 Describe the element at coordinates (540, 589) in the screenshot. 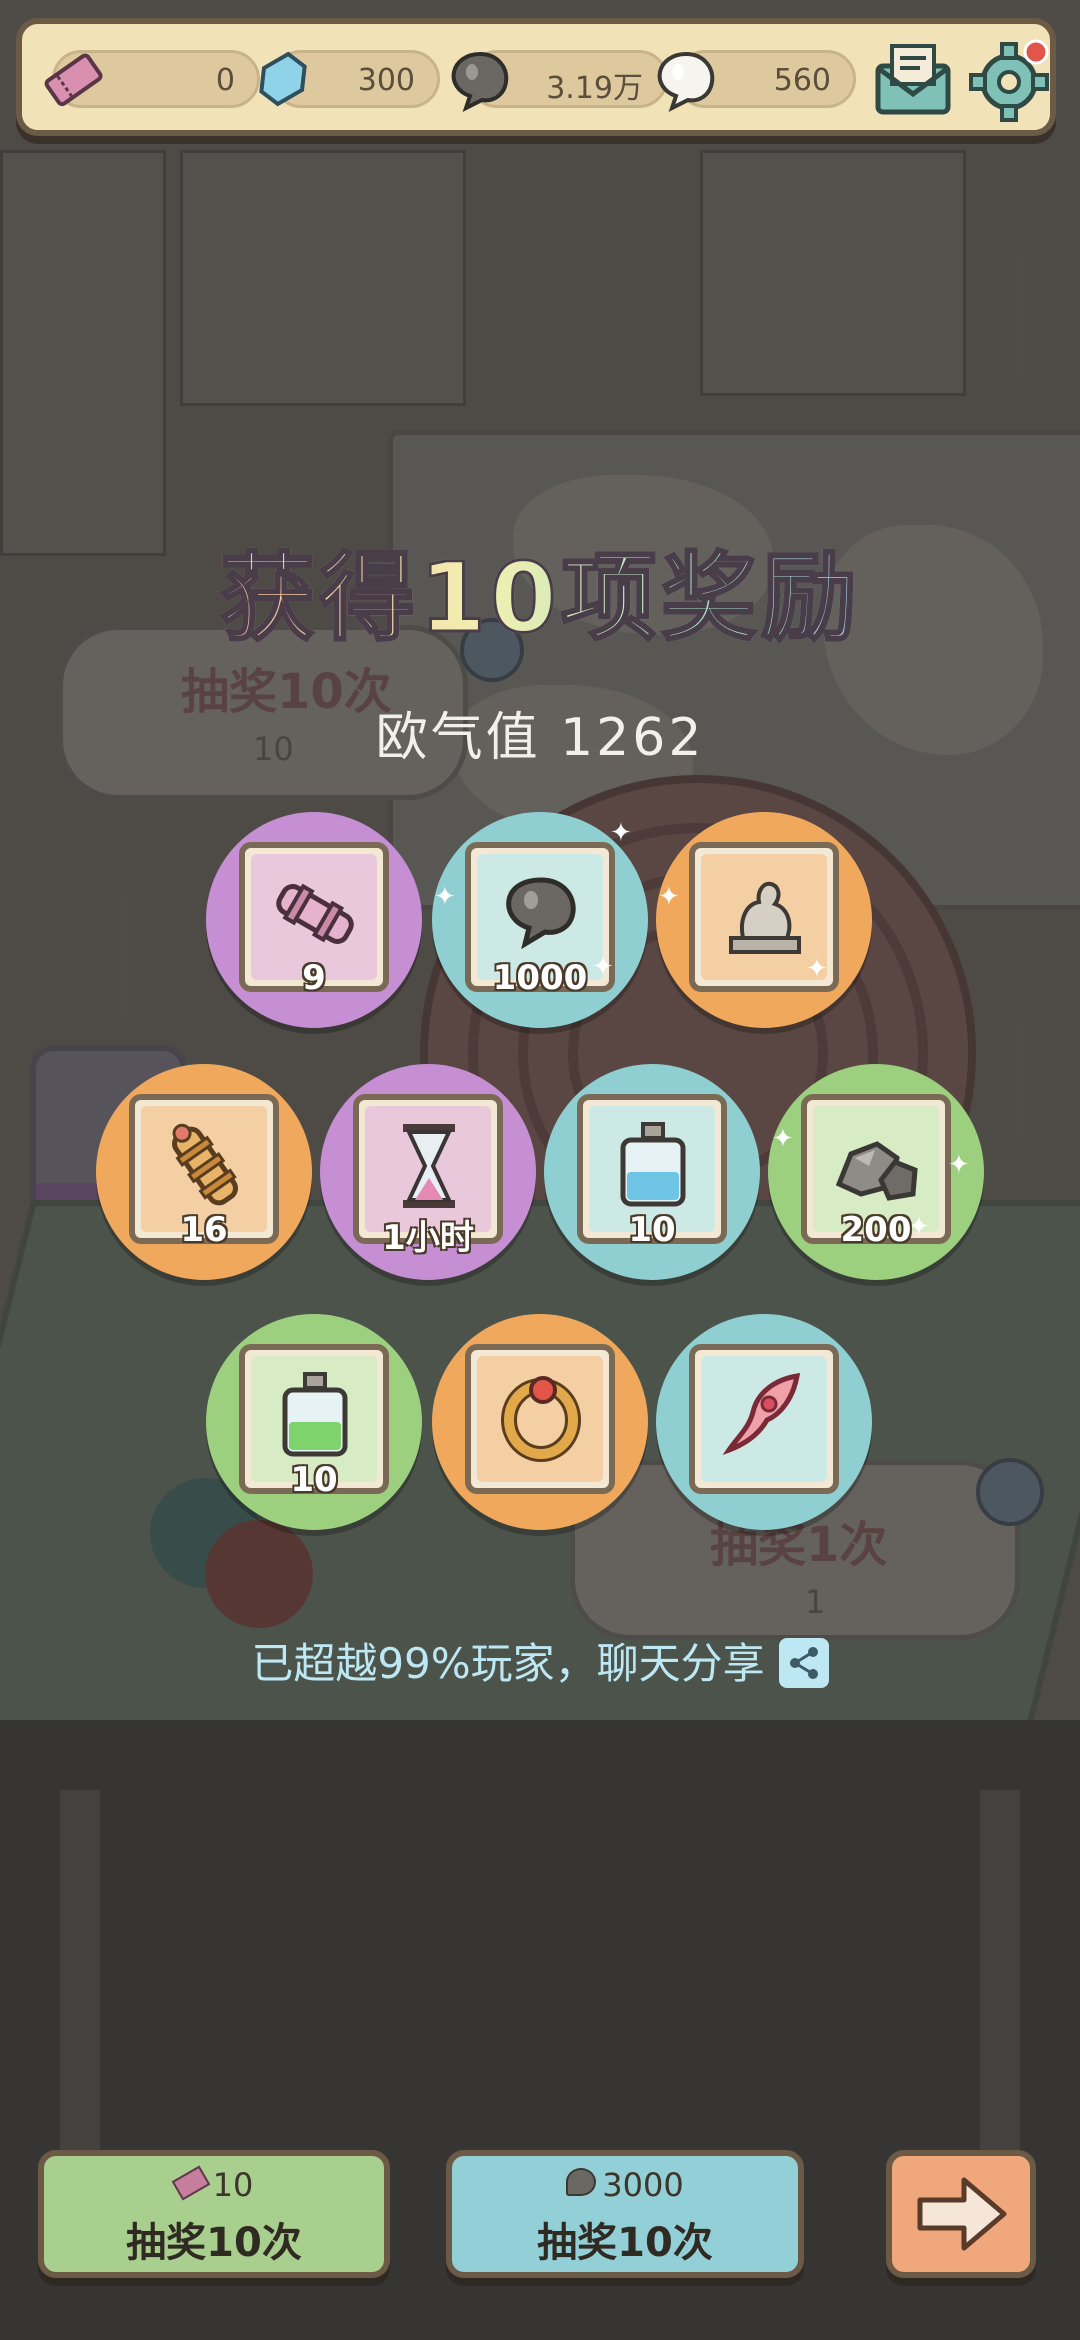

I see `reward-title: 获得10项奖励` at that location.